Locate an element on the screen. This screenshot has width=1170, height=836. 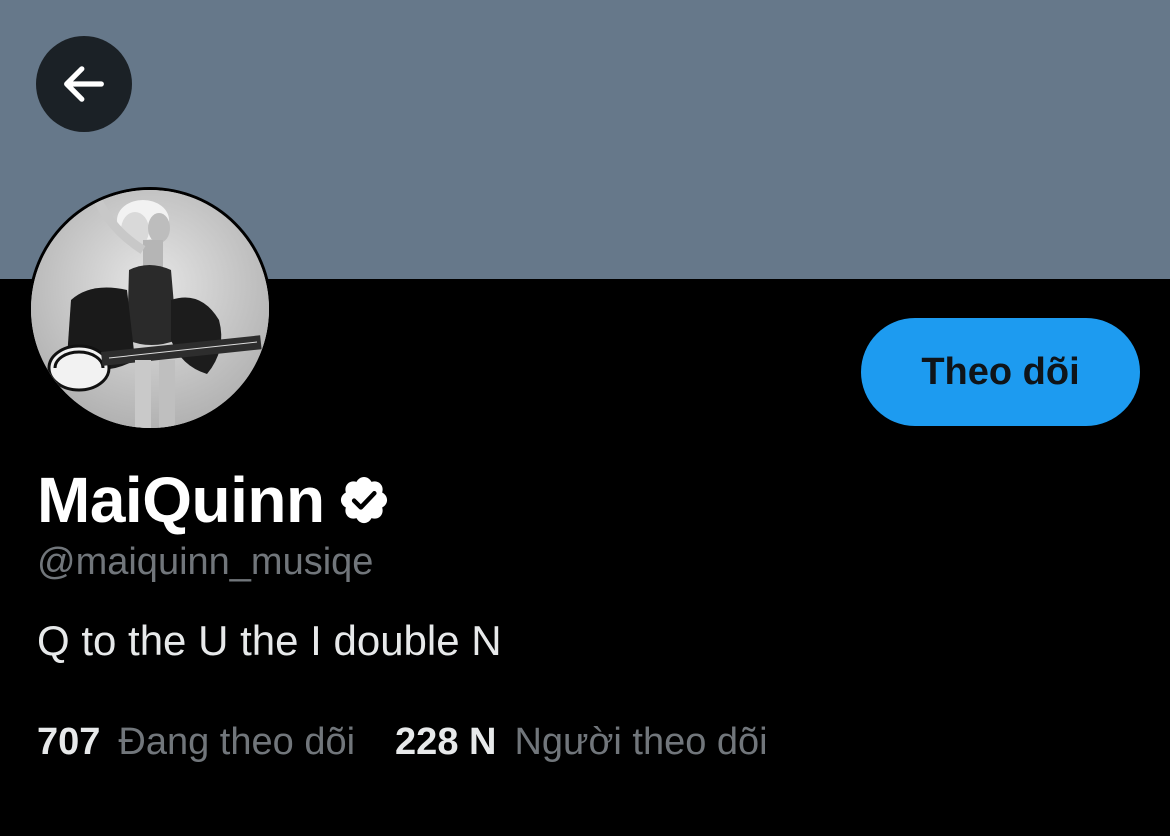
avatar is located at coordinates (150, 309).